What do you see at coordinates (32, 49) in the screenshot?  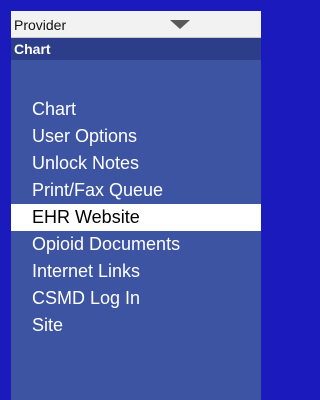 I see `section-title: Chart` at bounding box center [32, 49].